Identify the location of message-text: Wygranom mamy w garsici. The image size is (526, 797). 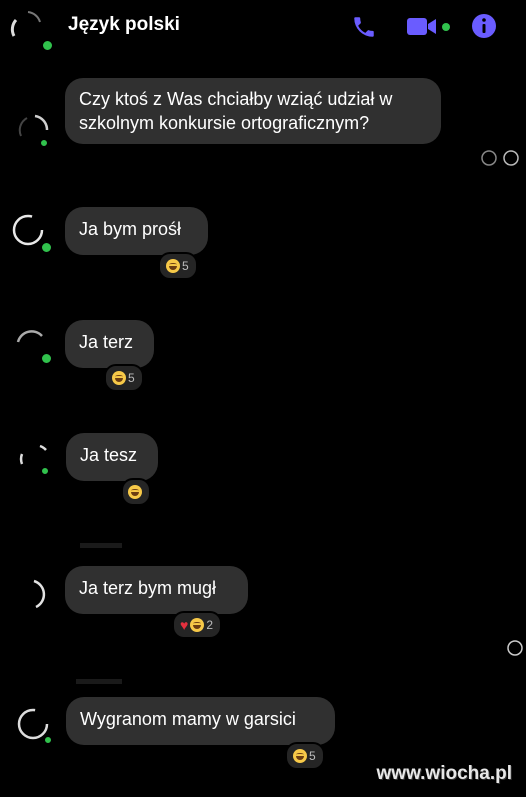
(188, 719).